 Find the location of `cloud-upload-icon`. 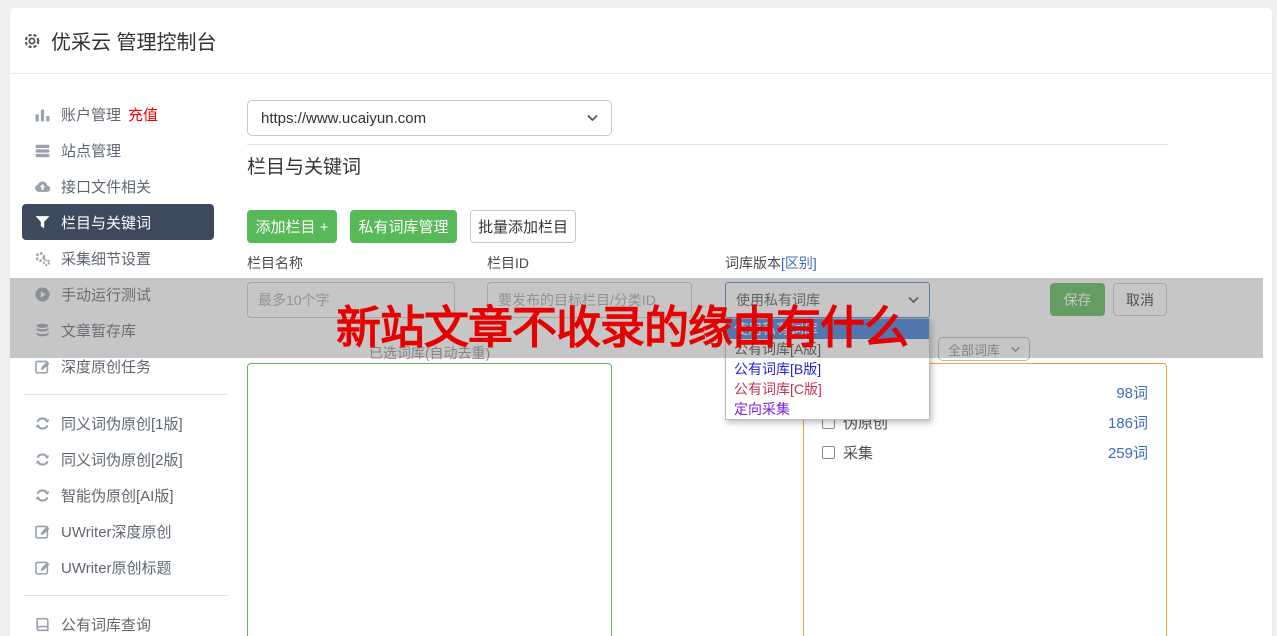

cloud-upload-icon is located at coordinates (42, 186).